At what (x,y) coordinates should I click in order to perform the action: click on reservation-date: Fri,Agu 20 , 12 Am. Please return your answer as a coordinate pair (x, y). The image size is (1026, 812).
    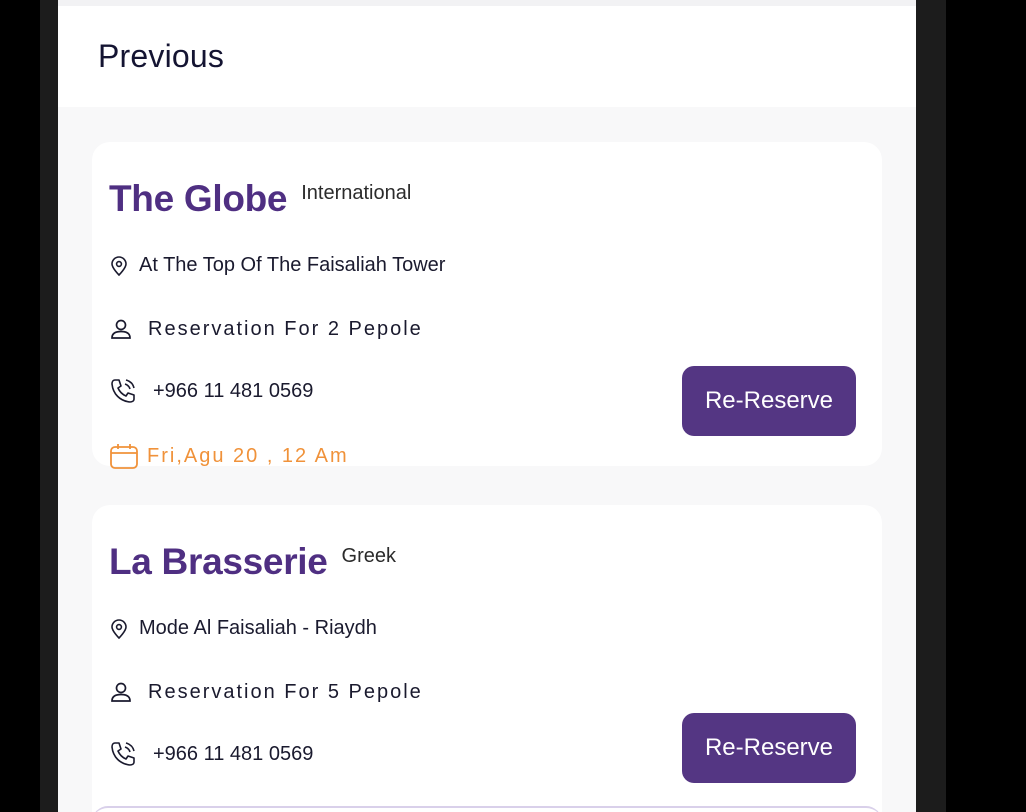
    Looking at the image, I should click on (248, 455).